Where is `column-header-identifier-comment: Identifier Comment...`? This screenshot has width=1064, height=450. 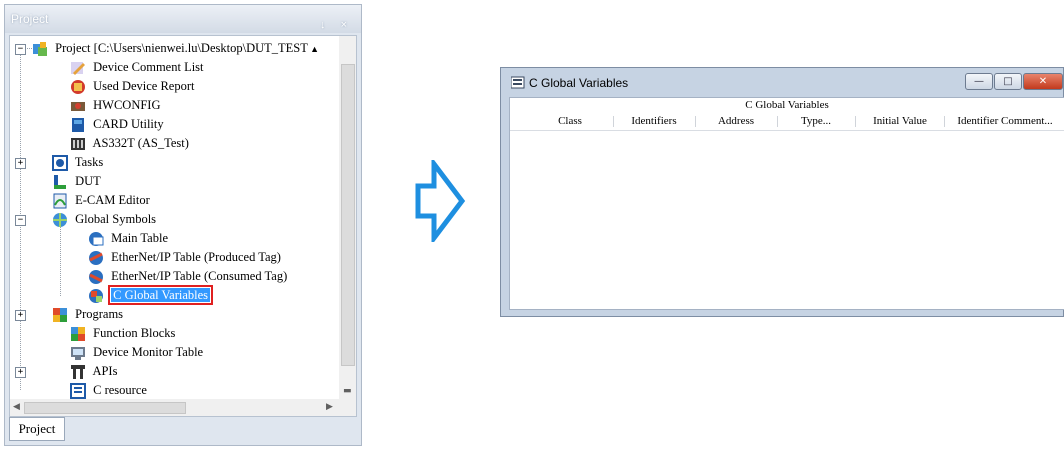
column-header-identifier-comment: Identifier Comment... is located at coordinates (1005, 121).